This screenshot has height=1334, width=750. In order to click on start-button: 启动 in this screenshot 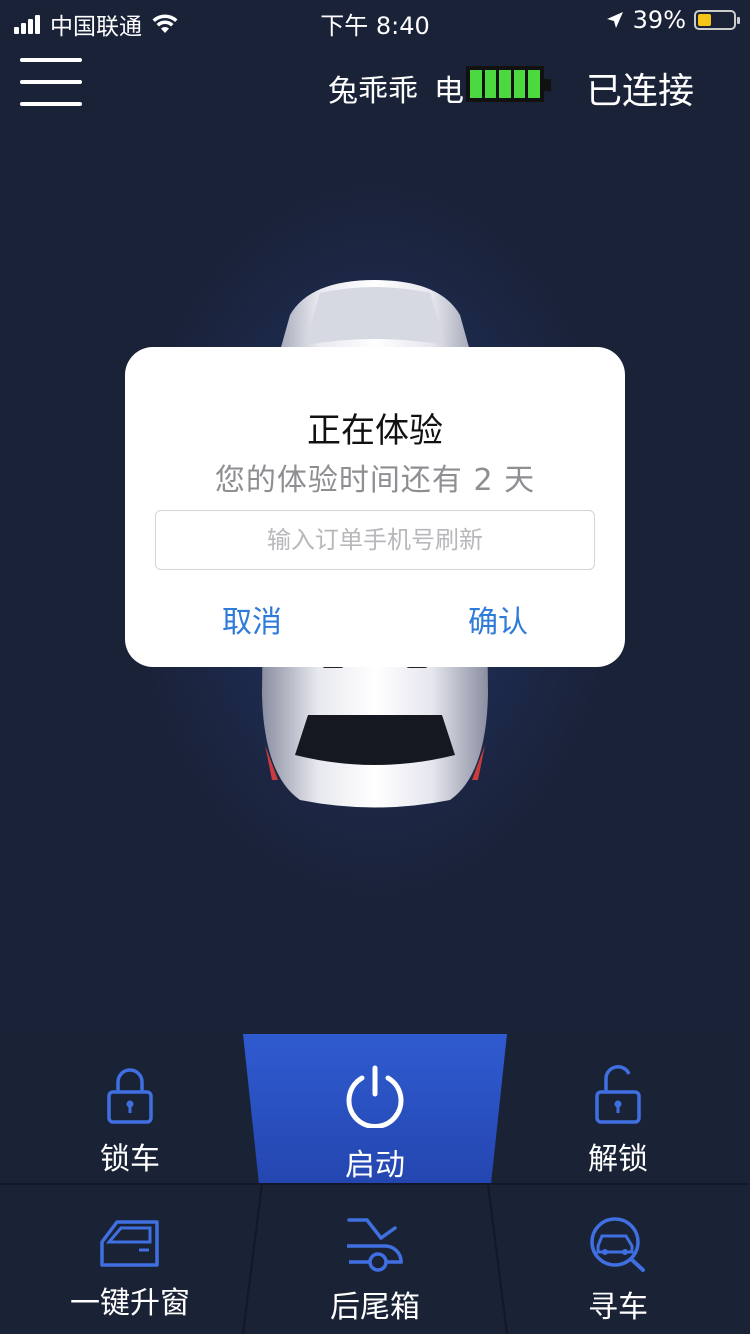, I will do `click(375, 1124)`.